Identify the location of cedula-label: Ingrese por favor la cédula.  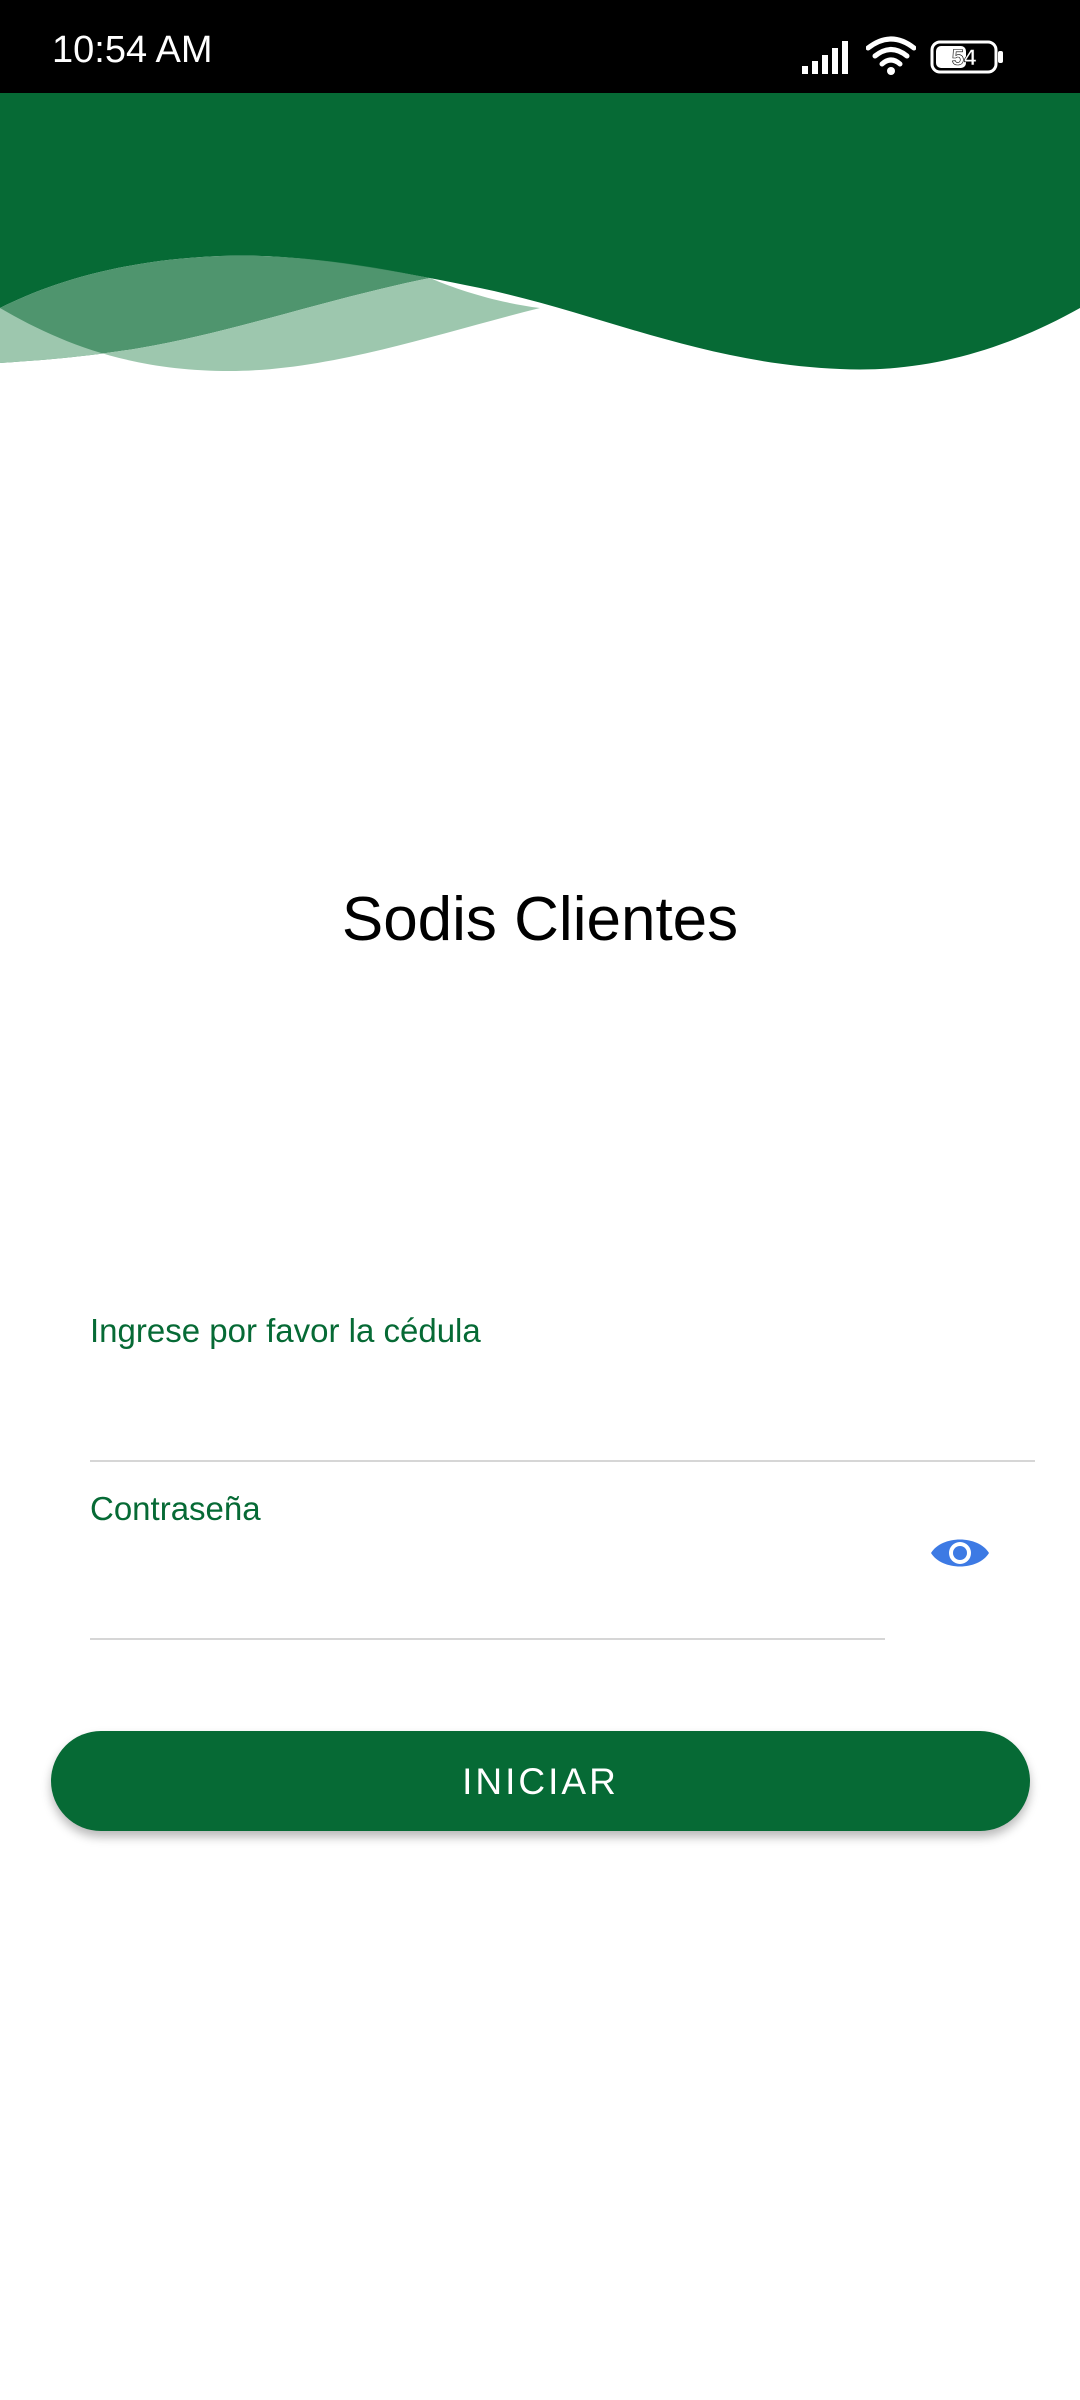
(285, 1330).